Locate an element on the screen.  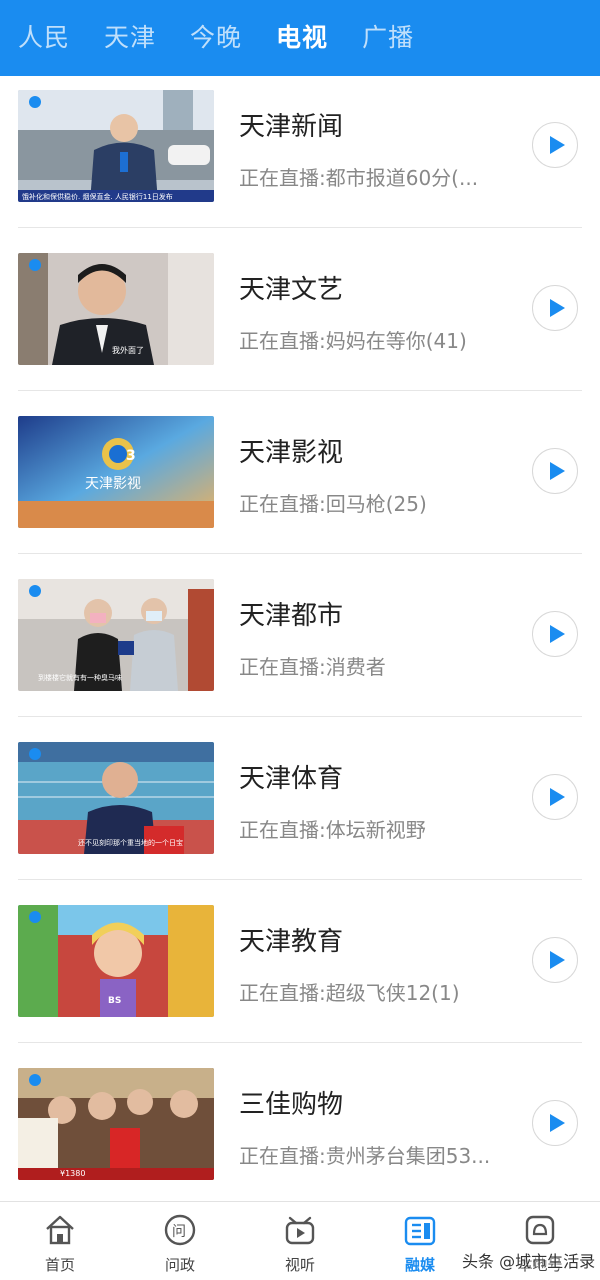
tab-tv: 电视 is located at coordinates (302, 38).